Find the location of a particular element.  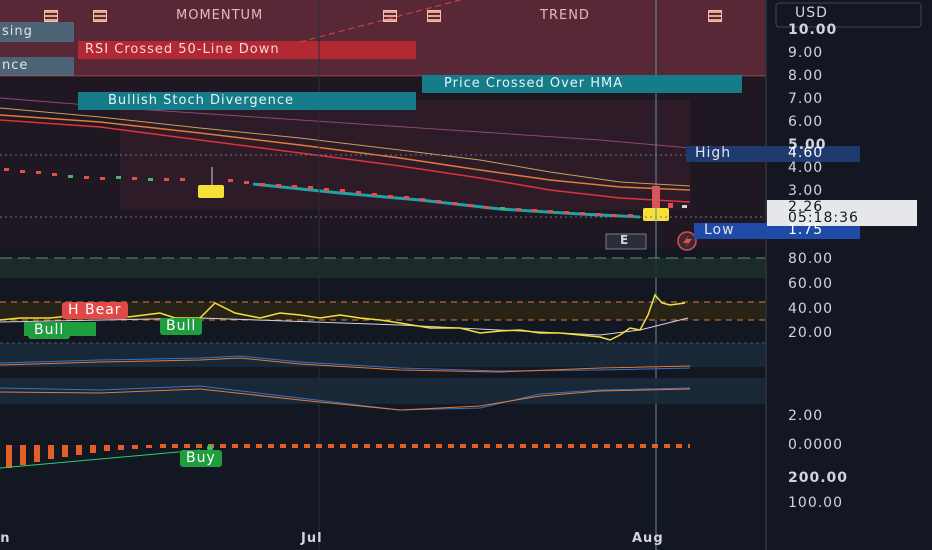

price-axis-6: 6.00 is located at coordinates (806, 122).